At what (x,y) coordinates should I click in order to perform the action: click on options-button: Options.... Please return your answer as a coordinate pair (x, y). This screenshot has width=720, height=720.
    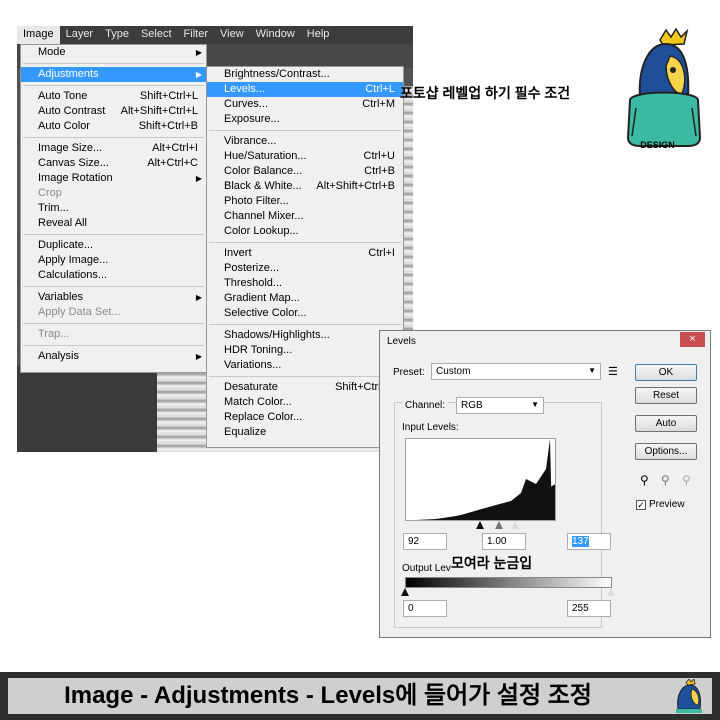
    Looking at the image, I should click on (666, 451).